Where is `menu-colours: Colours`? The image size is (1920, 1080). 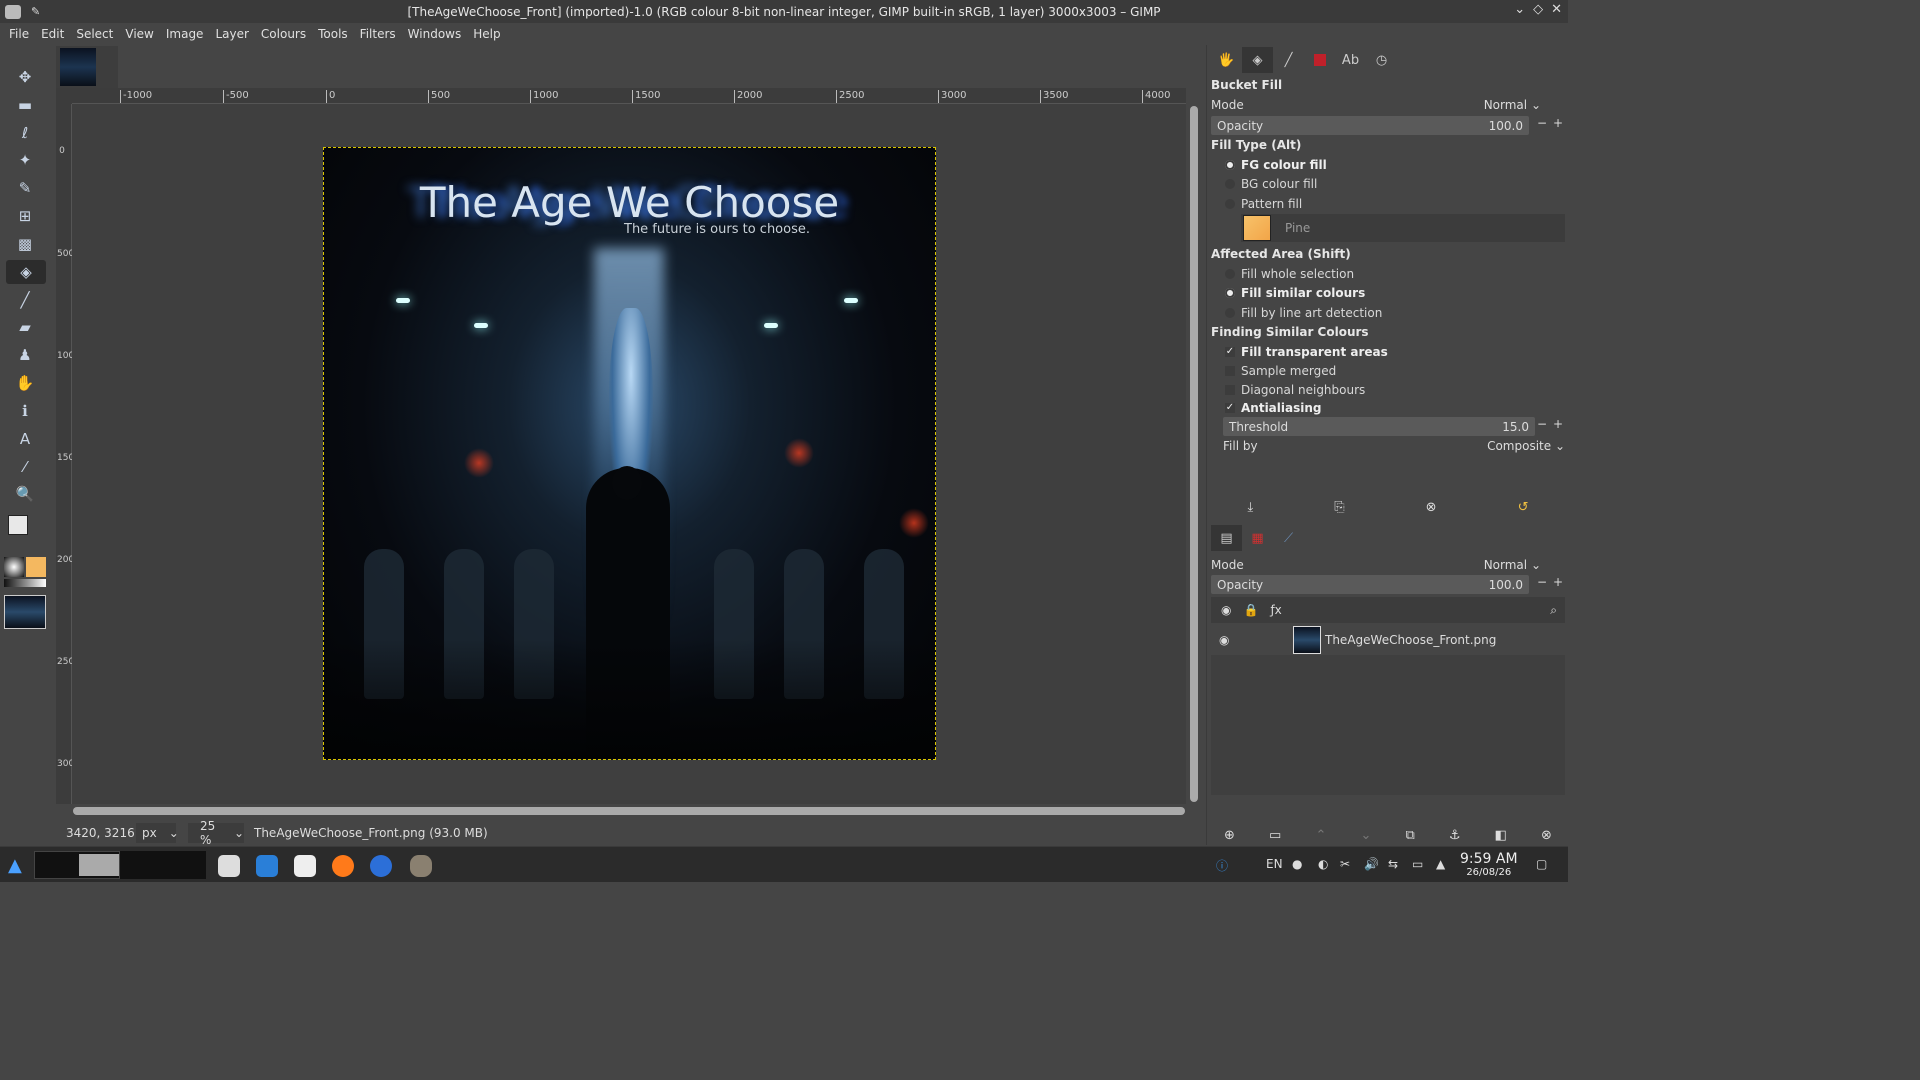
menu-colours: Colours is located at coordinates (283, 34).